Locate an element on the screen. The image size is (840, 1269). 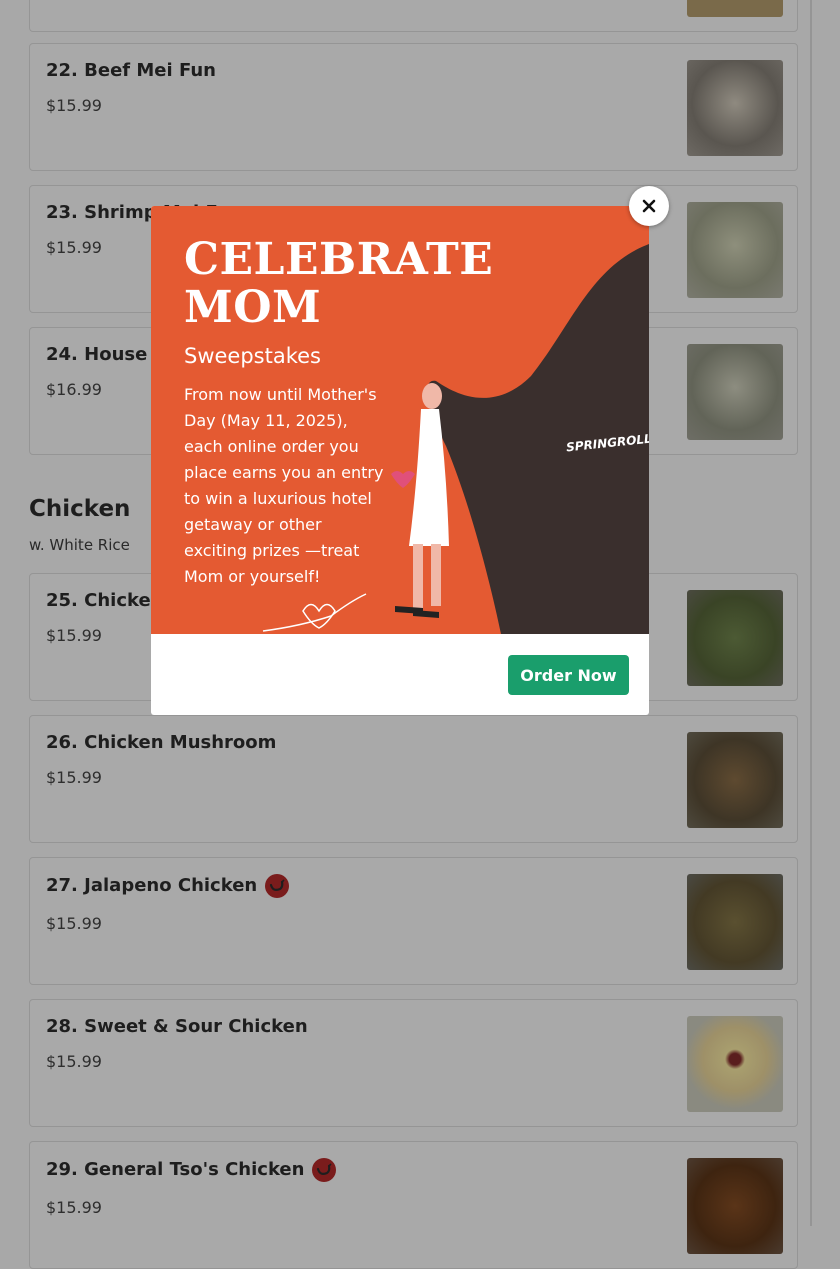
promo-headline-line2: MOM is located at coordinates (253, 307).